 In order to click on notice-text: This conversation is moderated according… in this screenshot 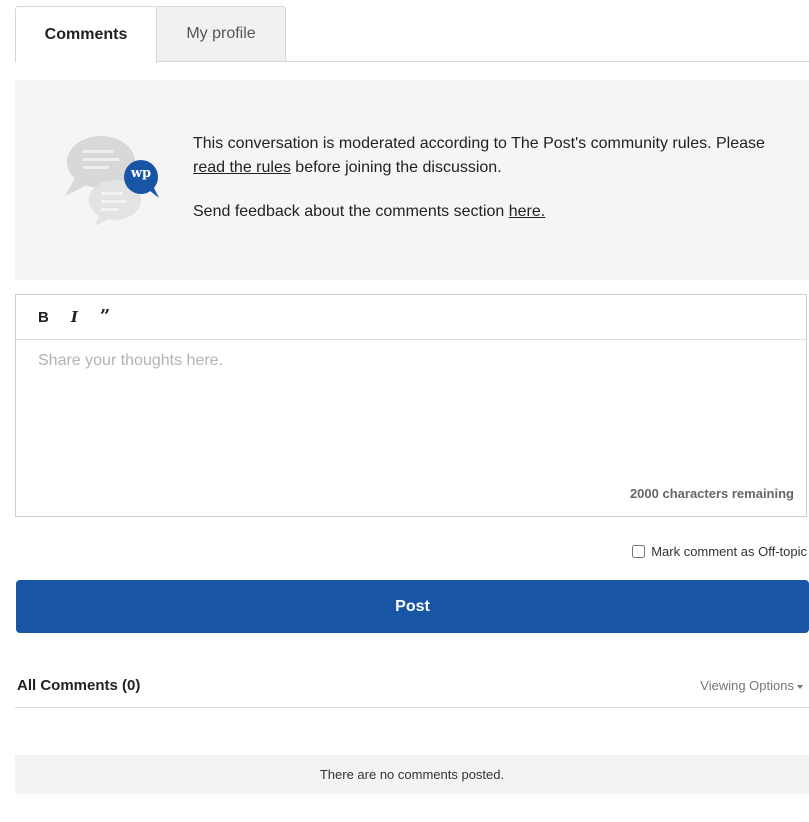, I will do `click(488, 188)`.